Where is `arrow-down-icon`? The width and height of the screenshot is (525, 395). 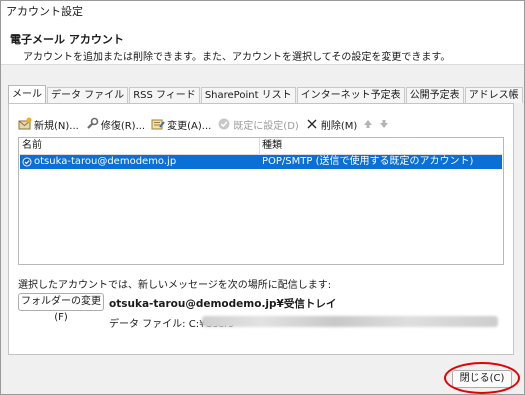 arrow-down-icon is located at coordinates (384, 124).